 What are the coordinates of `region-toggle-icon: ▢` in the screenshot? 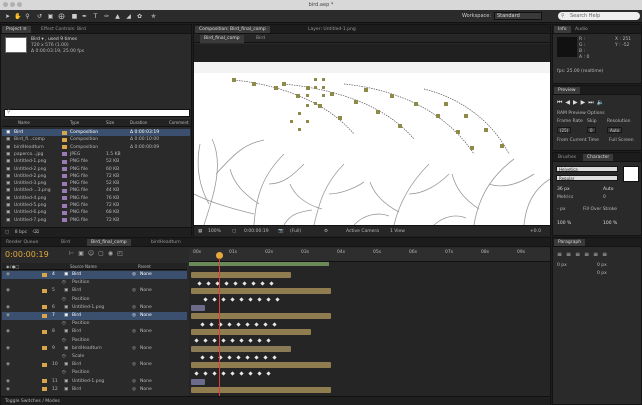 It's located at (234, 231).